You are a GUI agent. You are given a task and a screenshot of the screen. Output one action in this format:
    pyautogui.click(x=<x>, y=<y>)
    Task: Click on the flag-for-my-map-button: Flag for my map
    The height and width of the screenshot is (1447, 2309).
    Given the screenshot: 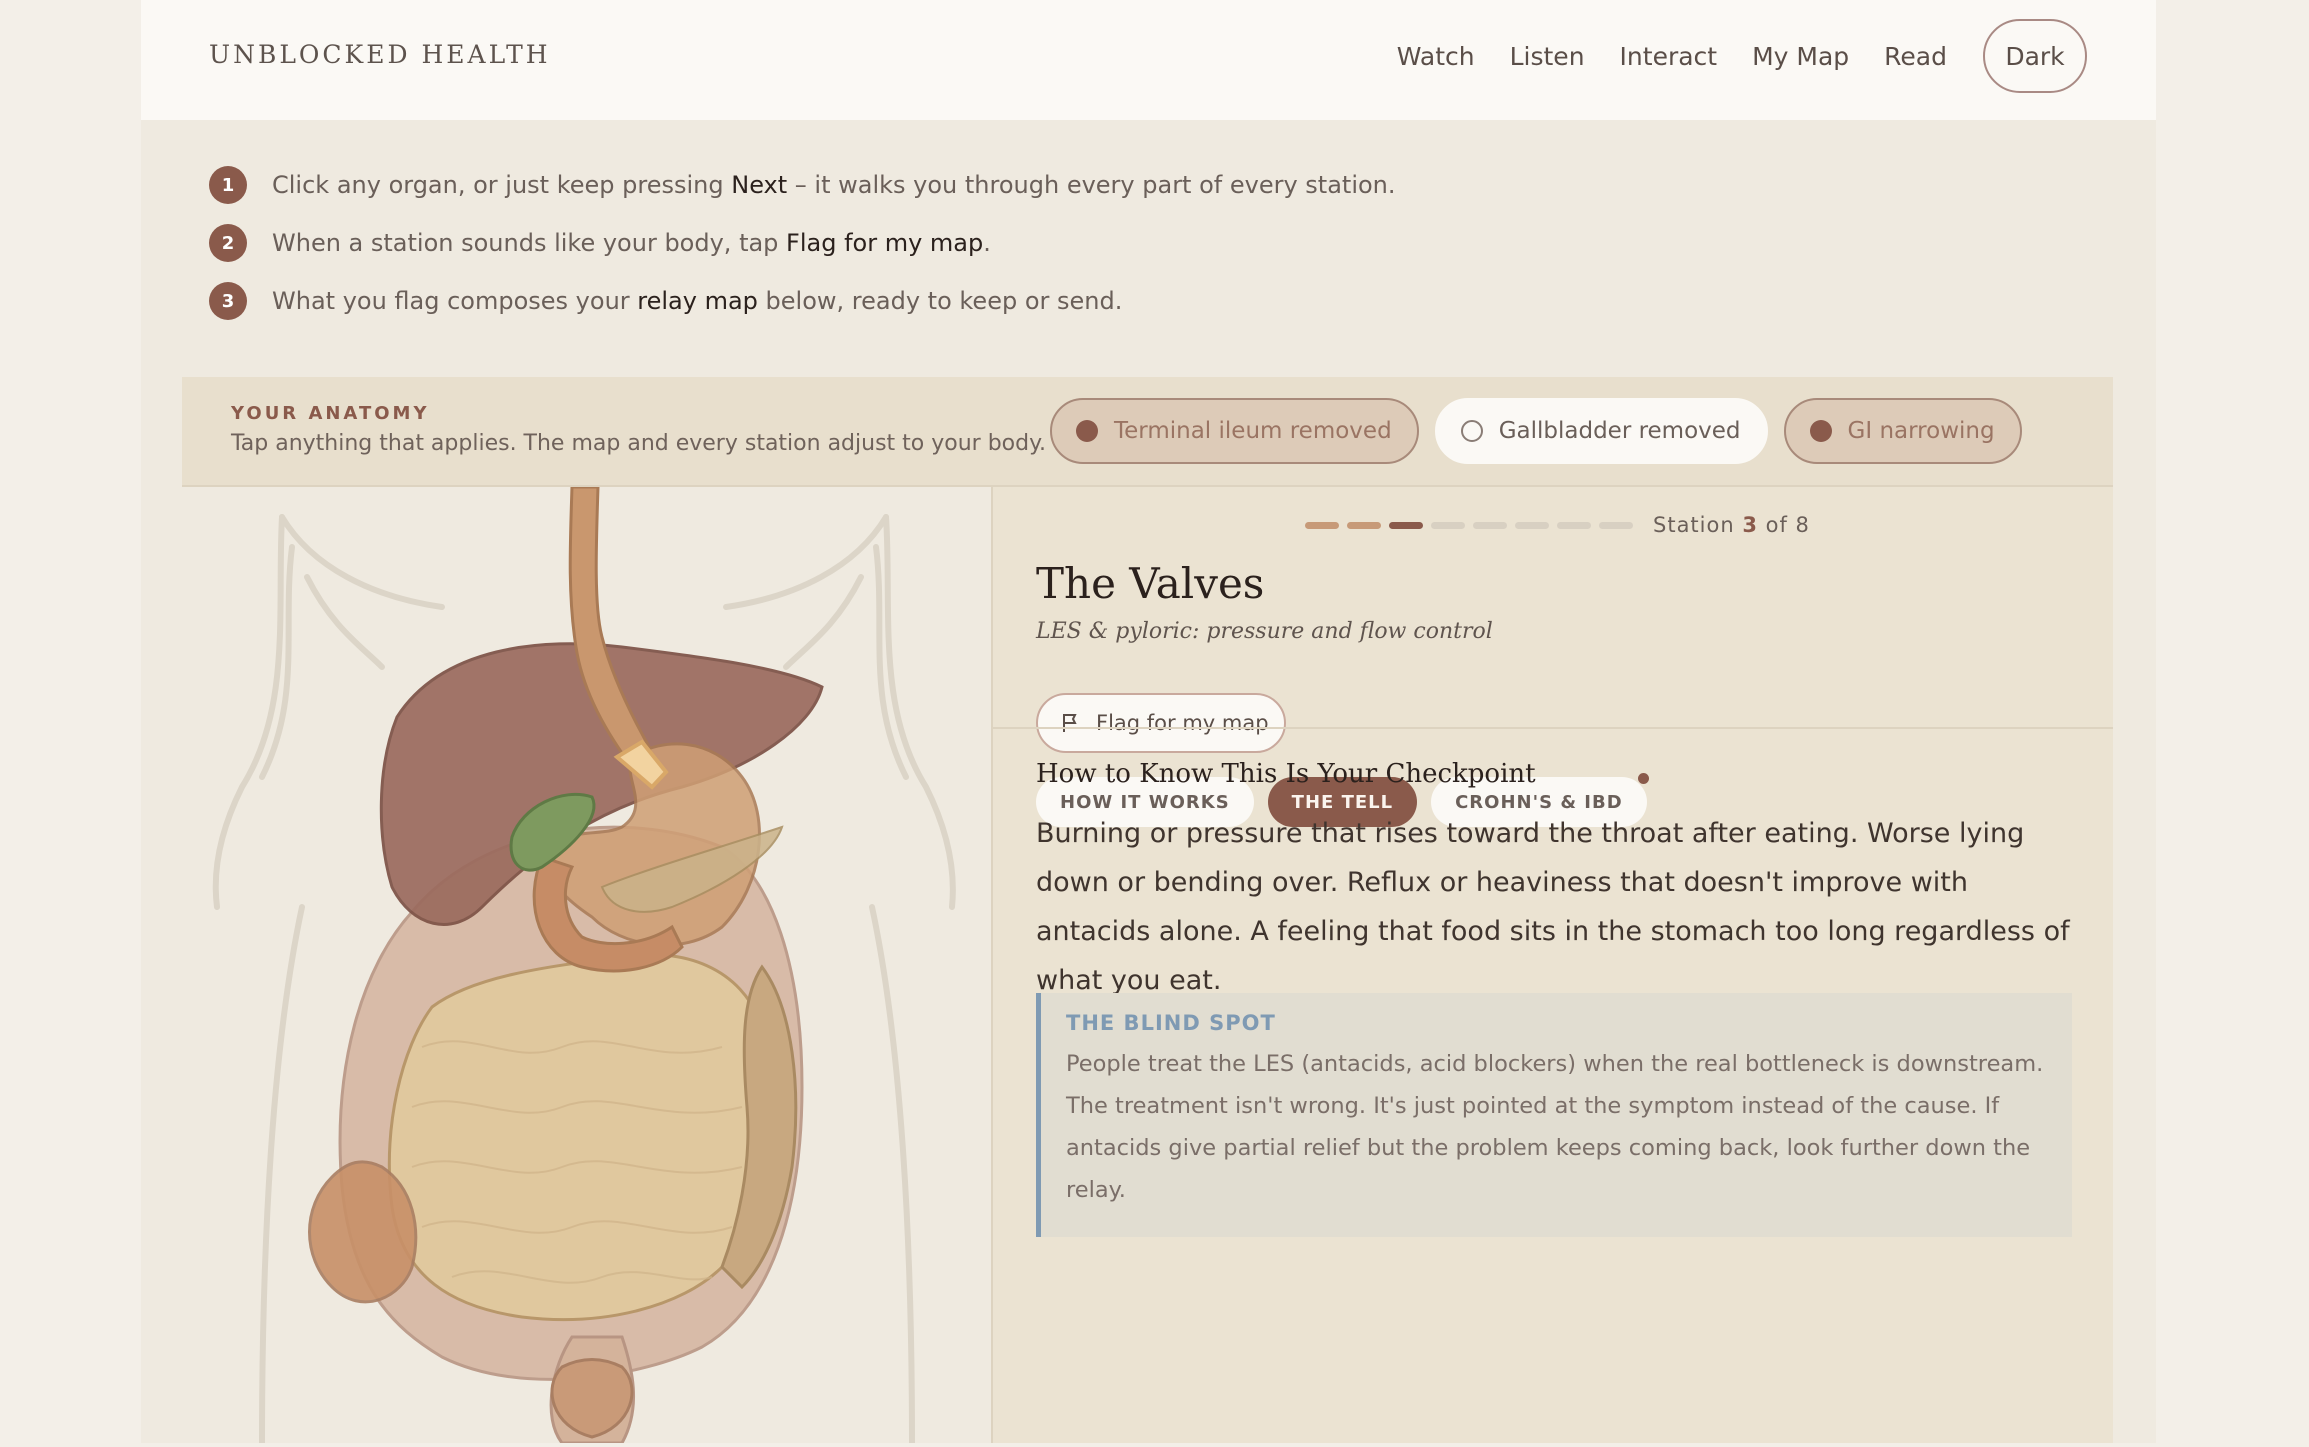 What is the action you would take?
    pyautogui.click(x=1161, y=723)
    